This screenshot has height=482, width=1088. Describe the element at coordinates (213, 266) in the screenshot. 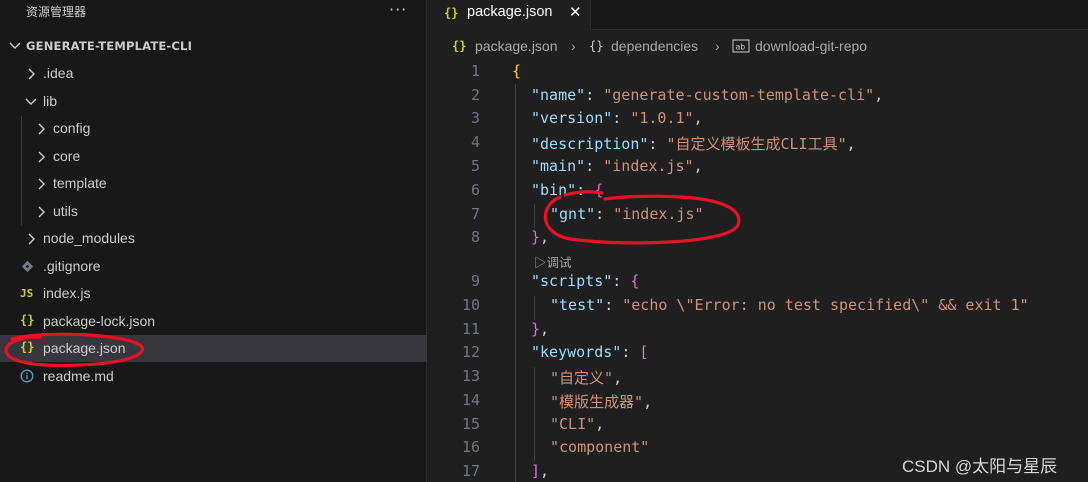

I see `tree-item-gitignore: .gitignore` at that location.